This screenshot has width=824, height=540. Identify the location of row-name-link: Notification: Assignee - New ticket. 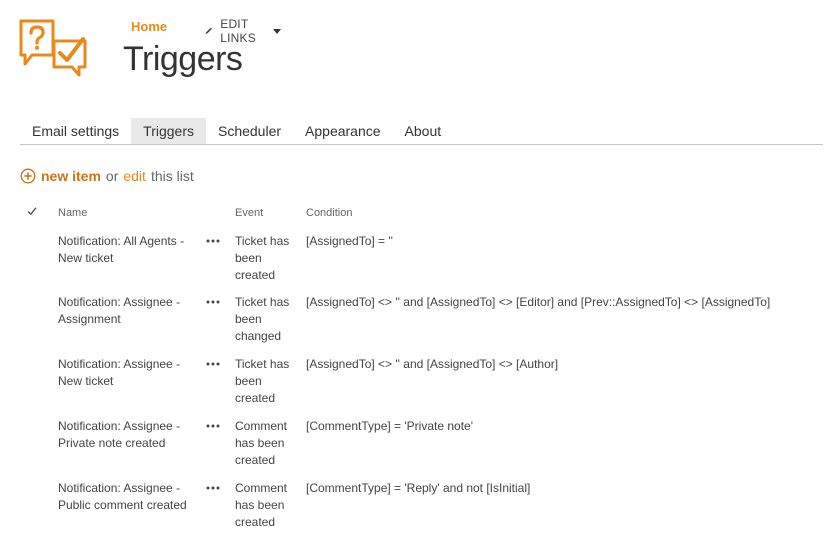
(128, 373).